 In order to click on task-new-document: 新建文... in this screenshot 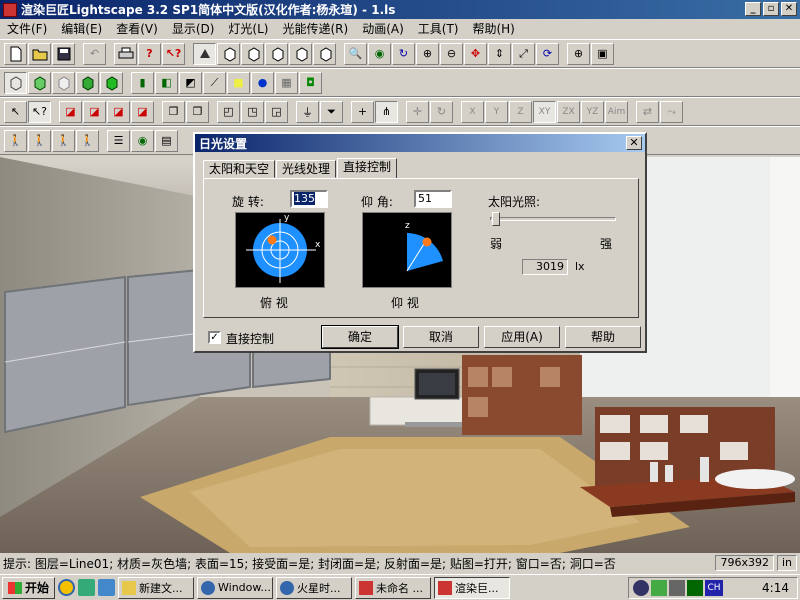, I will do `click(156, 587)`.